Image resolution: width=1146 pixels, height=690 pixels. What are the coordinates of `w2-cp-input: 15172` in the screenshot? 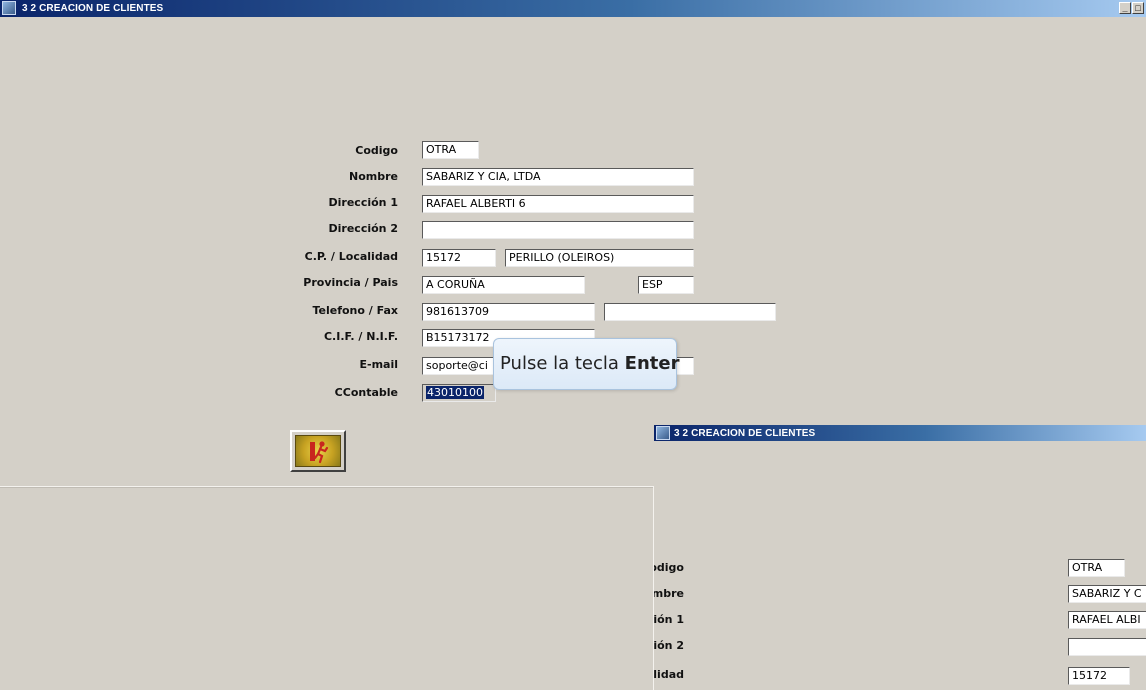 It's located at (1099, 676).